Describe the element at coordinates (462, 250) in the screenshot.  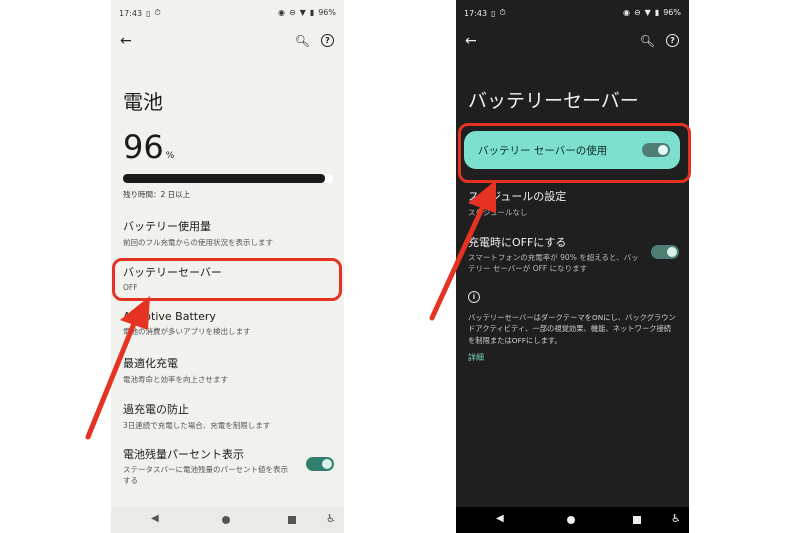
I see `arrow-to-use-battery-saver` at that location.